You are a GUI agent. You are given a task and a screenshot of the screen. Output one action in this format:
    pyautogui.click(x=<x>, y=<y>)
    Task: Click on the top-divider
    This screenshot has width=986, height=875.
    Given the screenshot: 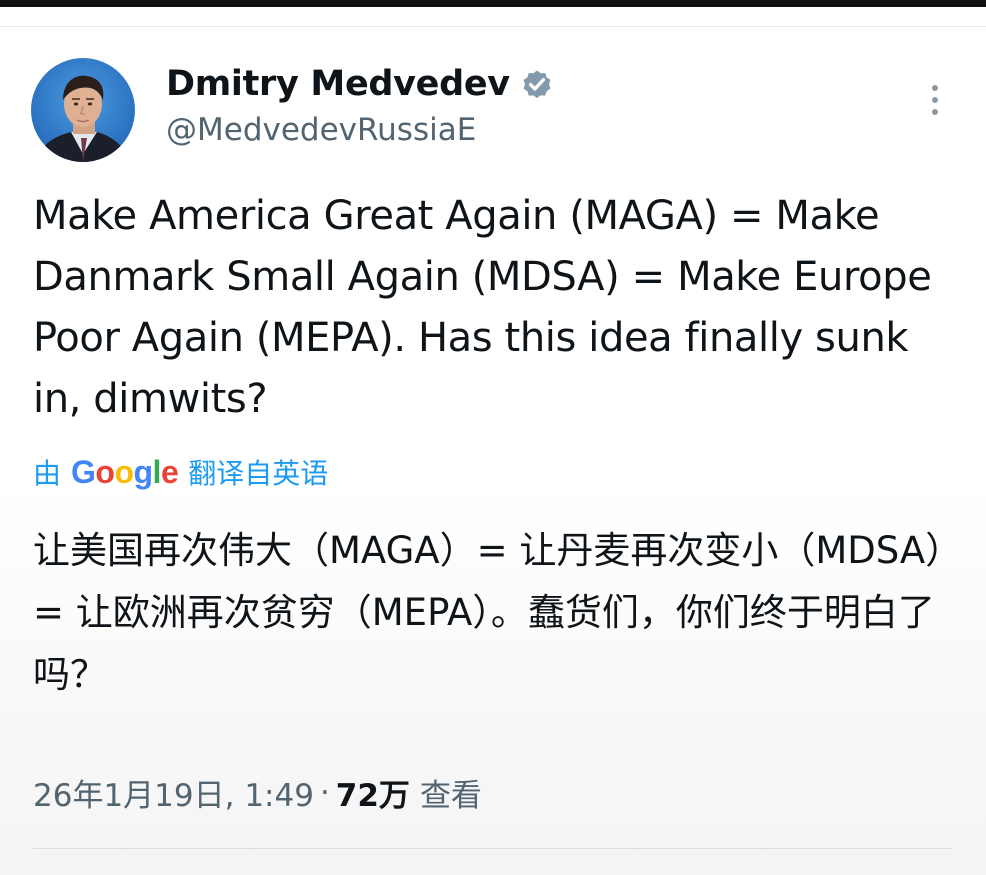 What is the action you would take?
    pyautogui.click(x=493, y=26)
    